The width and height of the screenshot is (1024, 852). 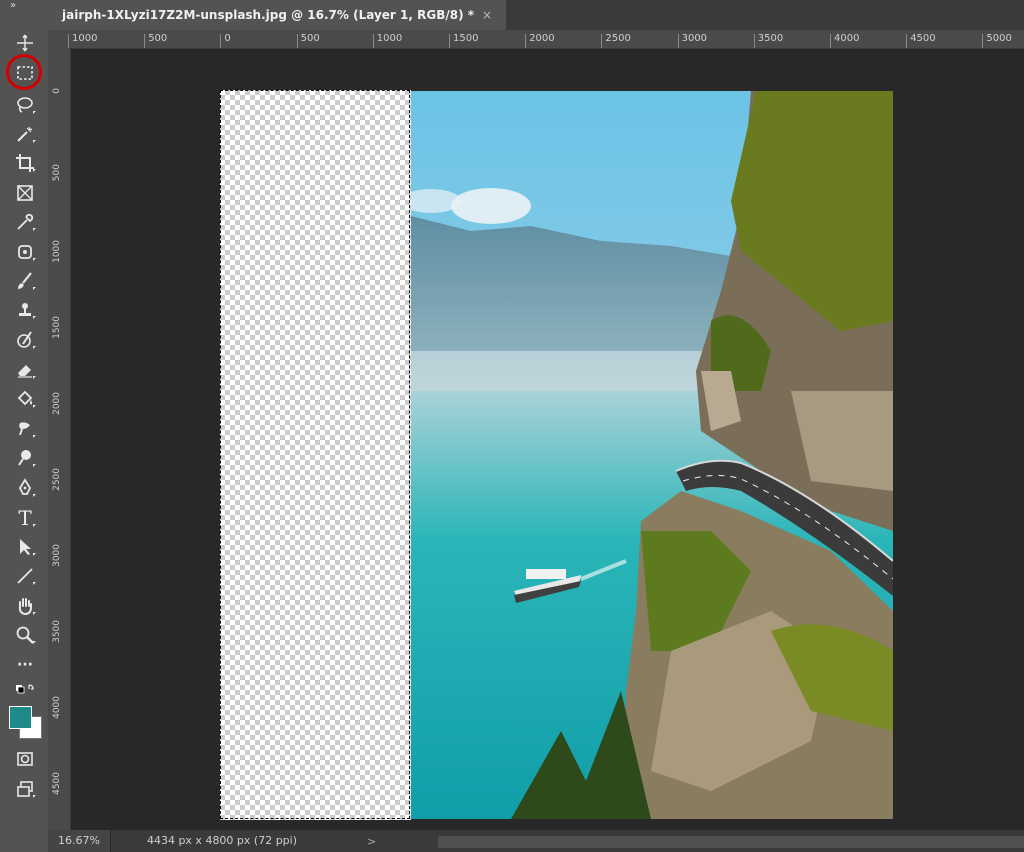 I want to click on lasso-tool-icon, so click(x=25, y=105).